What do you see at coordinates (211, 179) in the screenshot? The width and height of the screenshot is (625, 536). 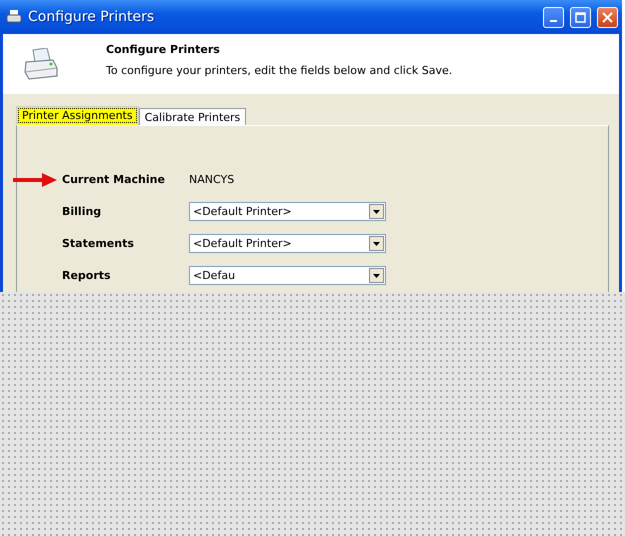 I see `field-value: NANCYS` at bounding box center [211, 179].